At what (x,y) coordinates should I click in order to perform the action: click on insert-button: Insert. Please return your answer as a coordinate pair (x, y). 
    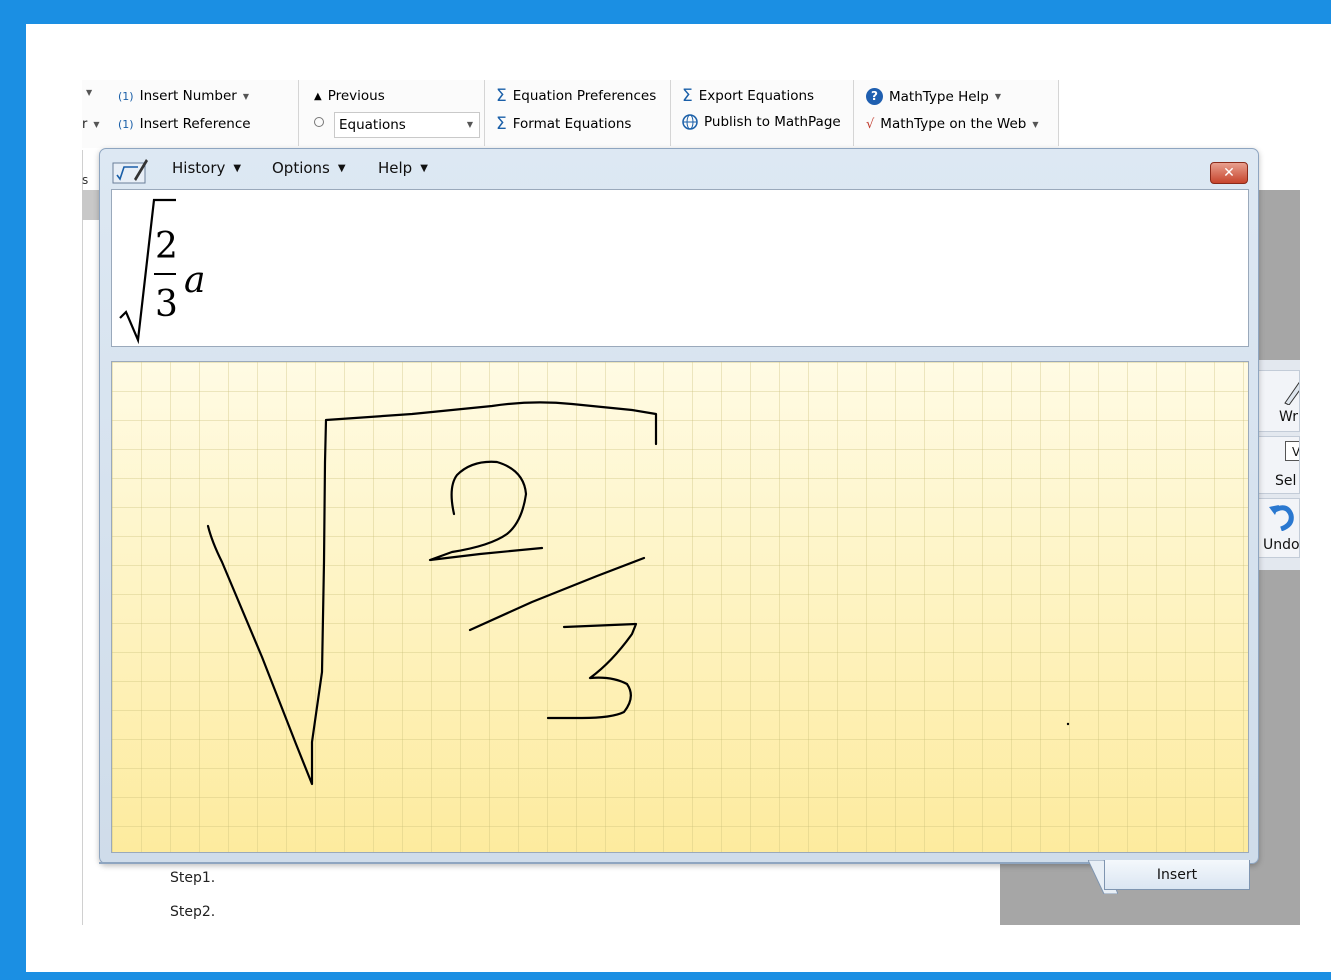
    Looking at the image, I should click on (1177, 875).